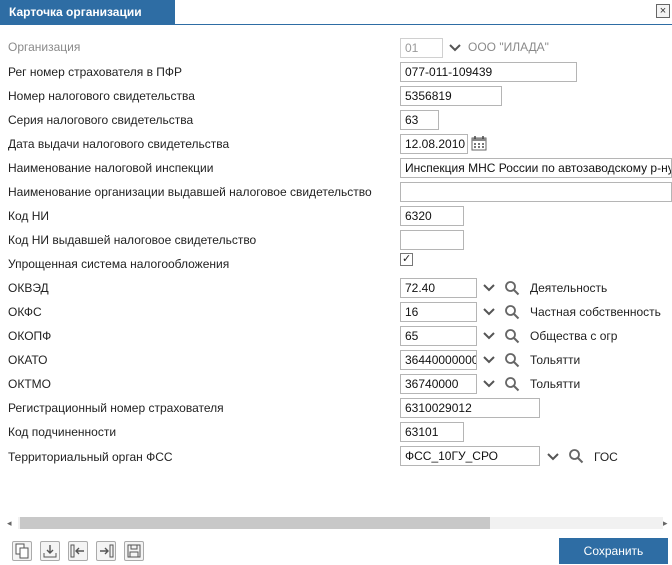 This screenshot has height=565, width=672. I want to click on tax-series-label: Серия налогового свидетельства, so click(101, 120).